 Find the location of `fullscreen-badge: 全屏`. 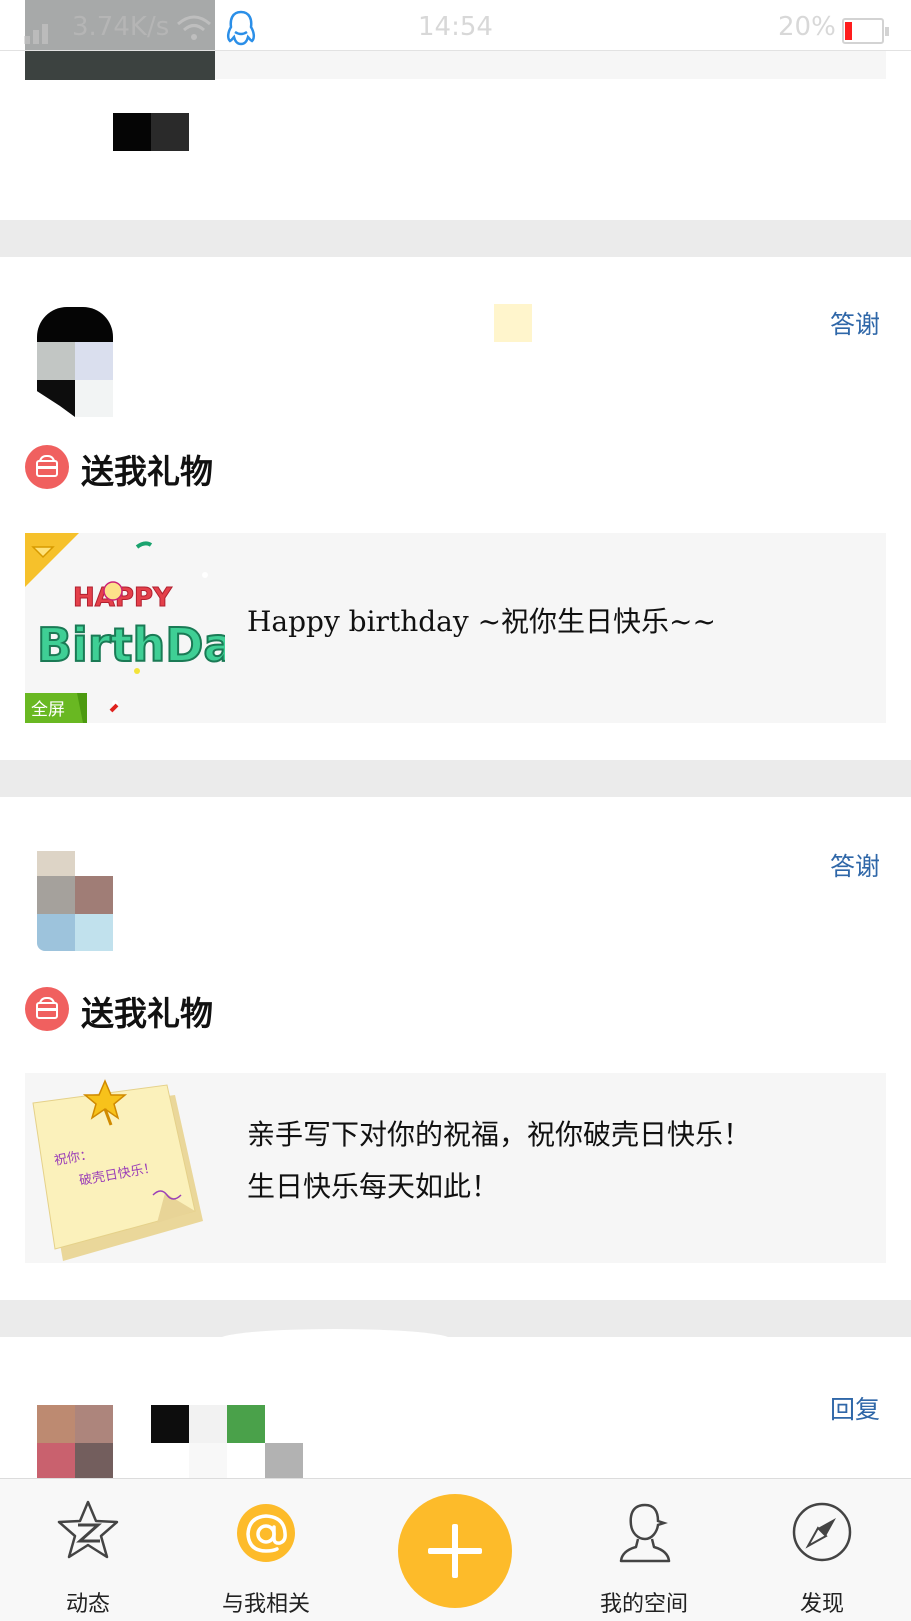

fullscreen-badge: 全屏 is located at coordinates (48, 710).